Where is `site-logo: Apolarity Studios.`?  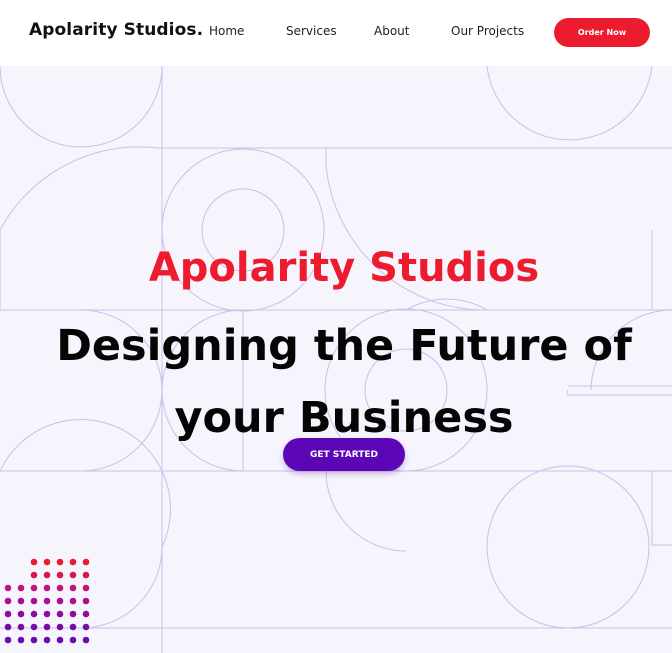 site-logo: Apolarity Studios. is located at coordinates (116, 30).